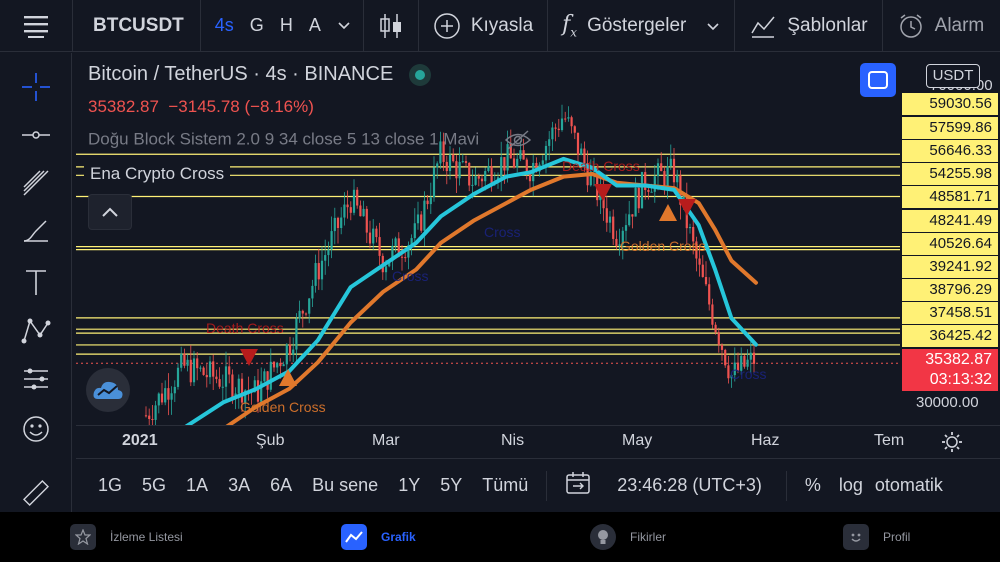 Image resolution: width=1000 pixels, height=562 pixels. Describe the element at coordinates (628, 537) in the screenshot. I see `nav-ideas: Fikirler` at that location.